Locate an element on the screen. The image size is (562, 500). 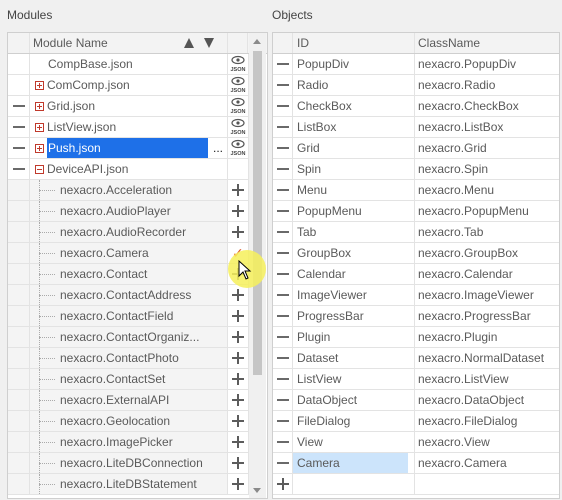
object-id: Grid is located at coordinates (354, 148).